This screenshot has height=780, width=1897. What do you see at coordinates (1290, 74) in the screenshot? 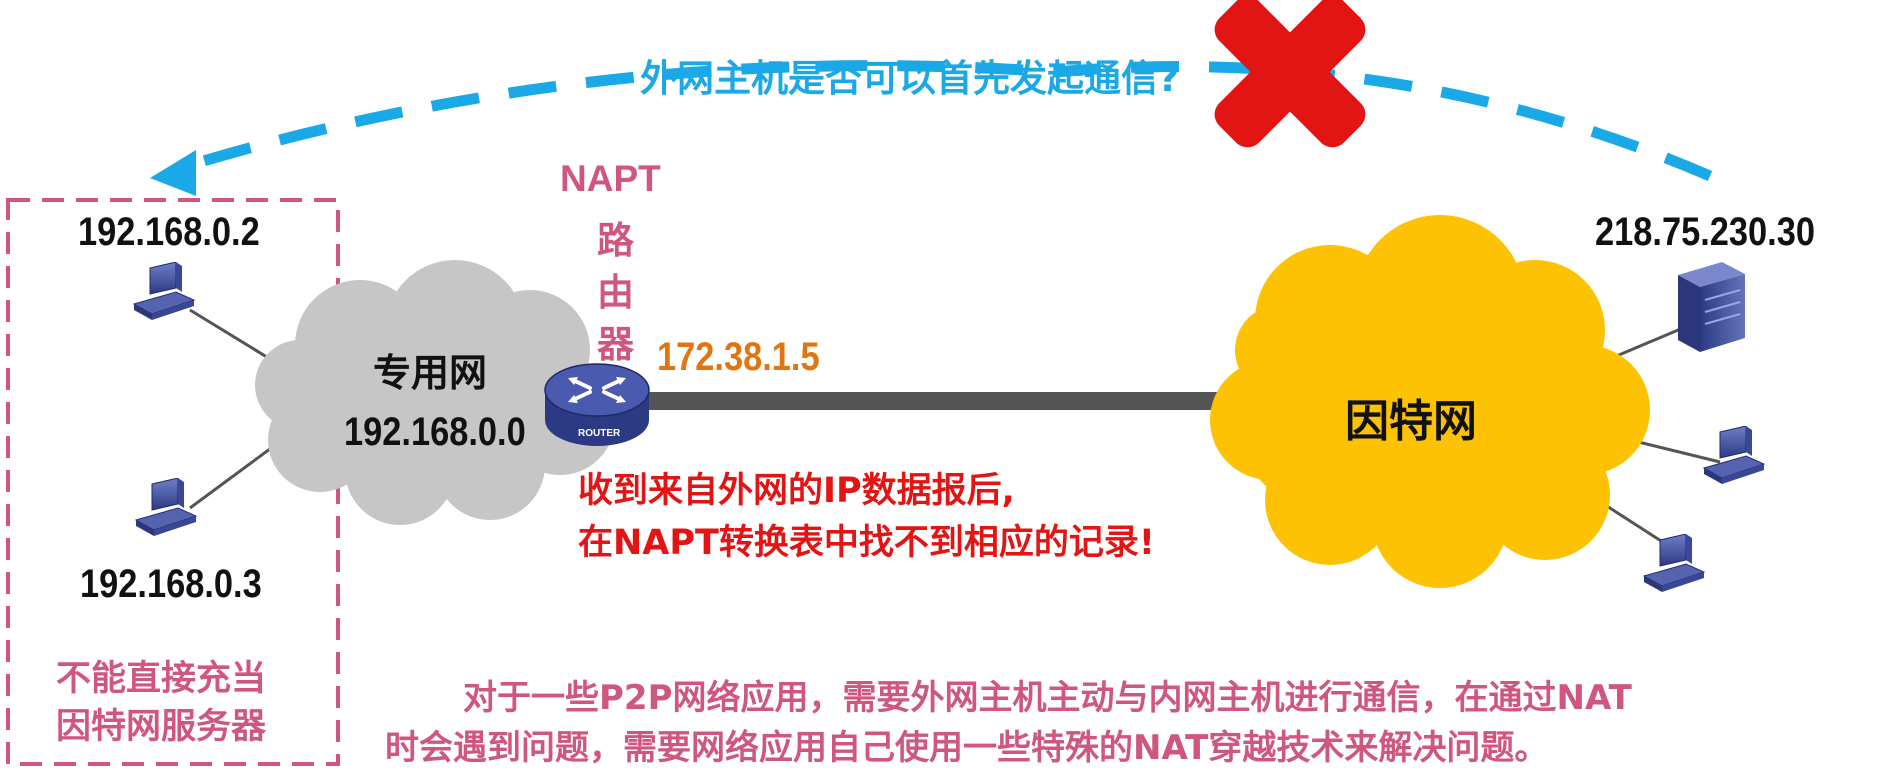
I see `cross-icon` at bounding box center [1290, 74].